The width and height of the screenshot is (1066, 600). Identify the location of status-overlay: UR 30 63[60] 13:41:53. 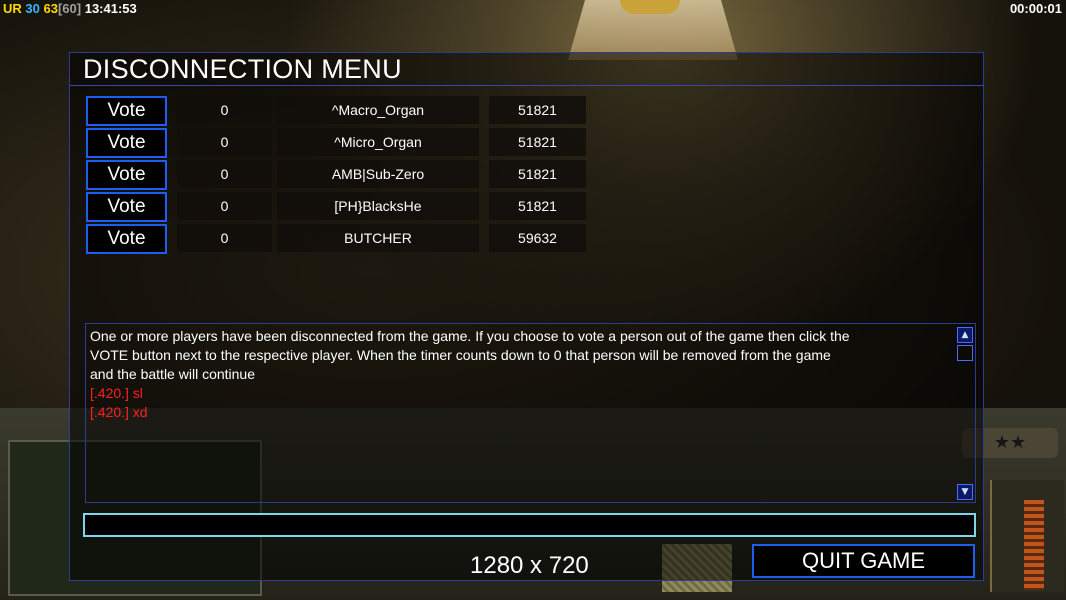
(70, 8).